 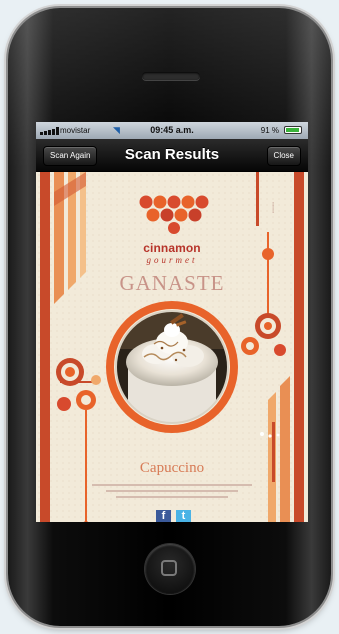 I want to click on home-button, so click(x=170, y=569).